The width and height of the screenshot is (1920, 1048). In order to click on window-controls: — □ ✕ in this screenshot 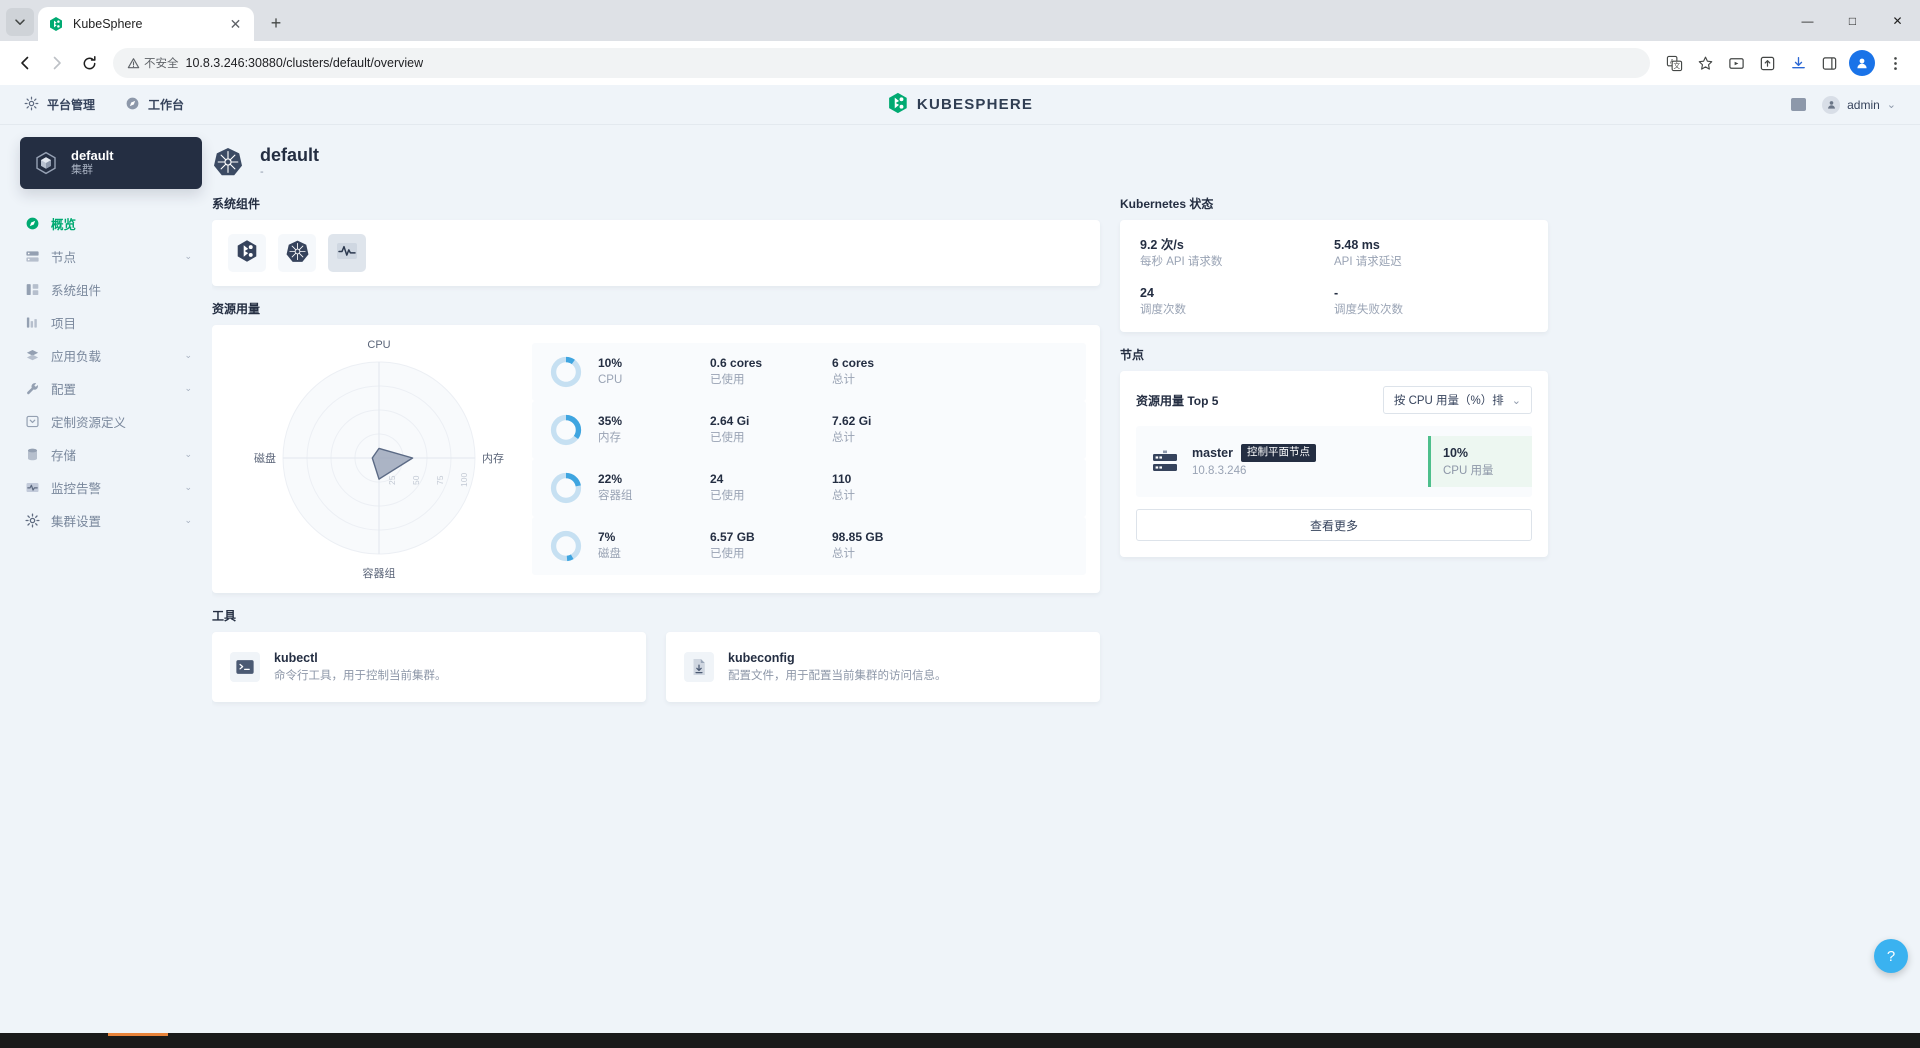, I will do `click(1852, 21)`.